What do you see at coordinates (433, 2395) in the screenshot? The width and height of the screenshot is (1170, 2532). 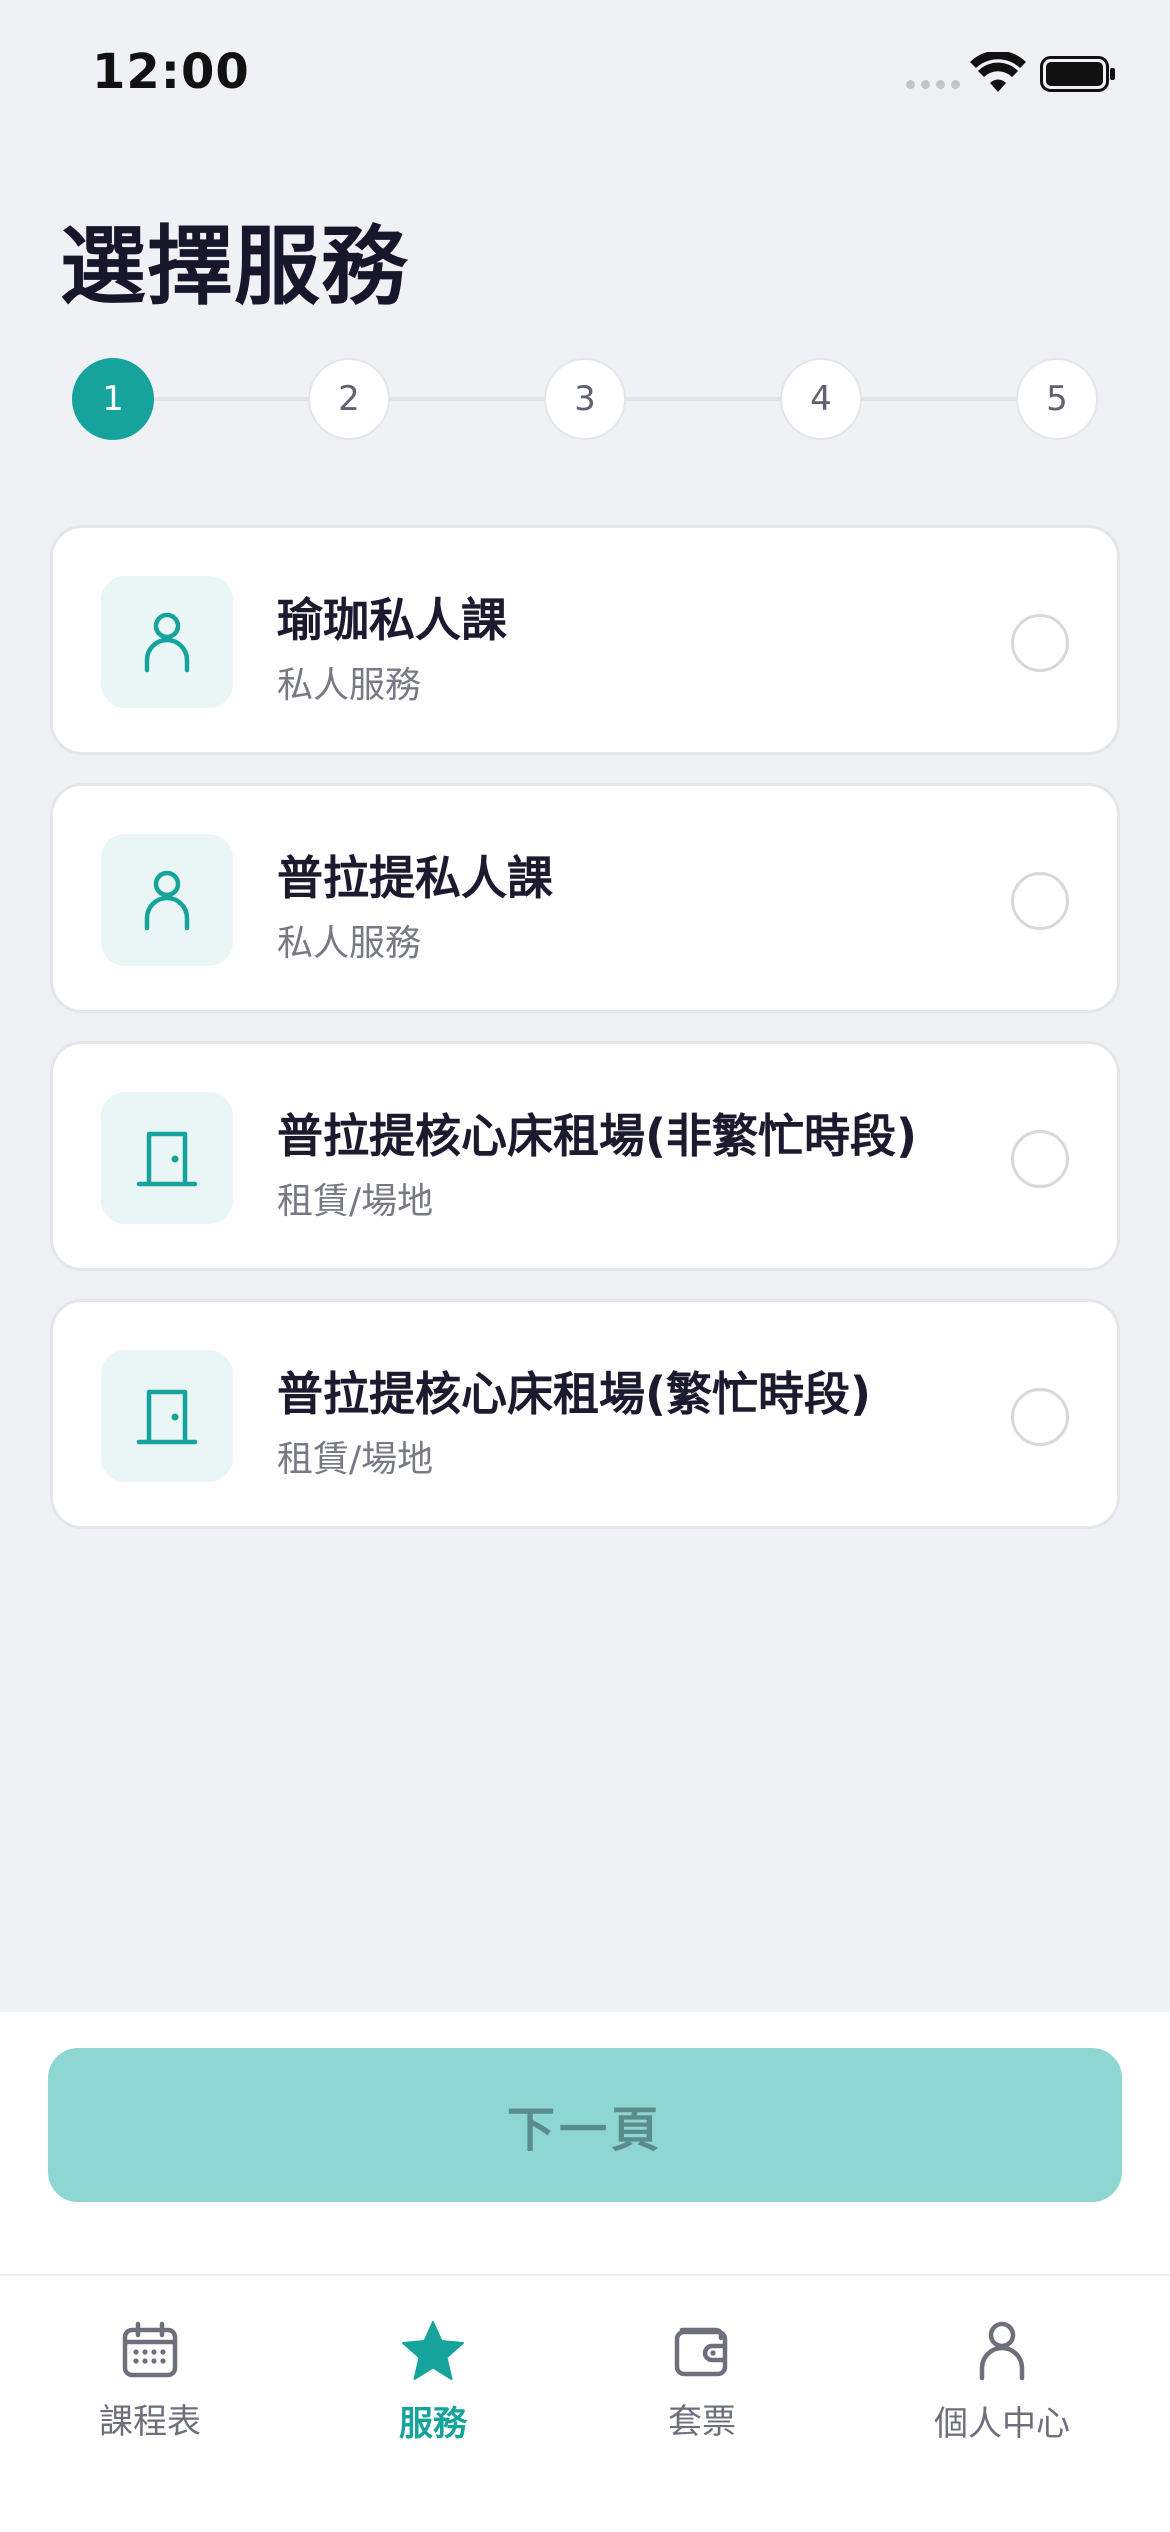 I see `tab-services: 服務` at bounding box center [433, 2395].